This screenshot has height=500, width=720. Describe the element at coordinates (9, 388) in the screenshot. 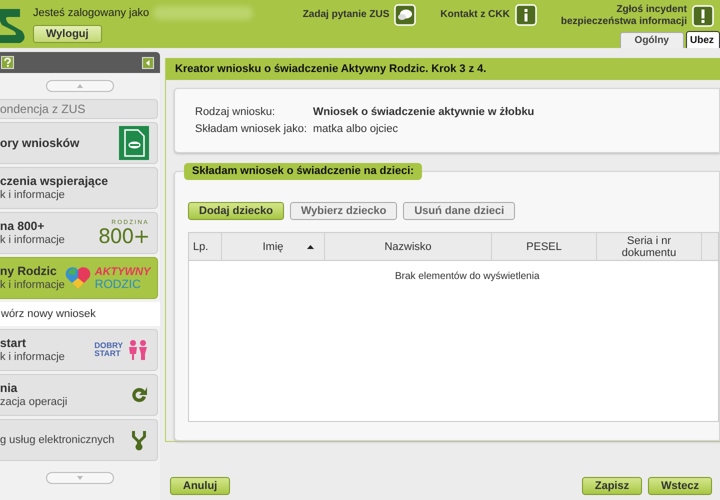

I see `item-title: nia` at that location.